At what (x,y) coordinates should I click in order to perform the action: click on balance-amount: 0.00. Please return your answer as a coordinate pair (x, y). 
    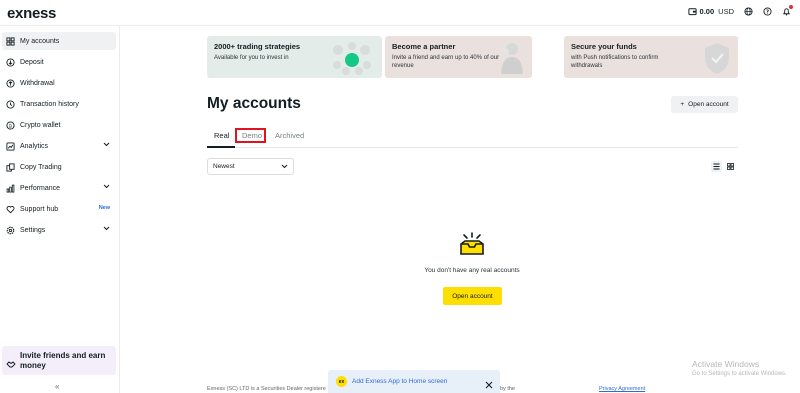
    Looking at the image, I should click on (707, 11).